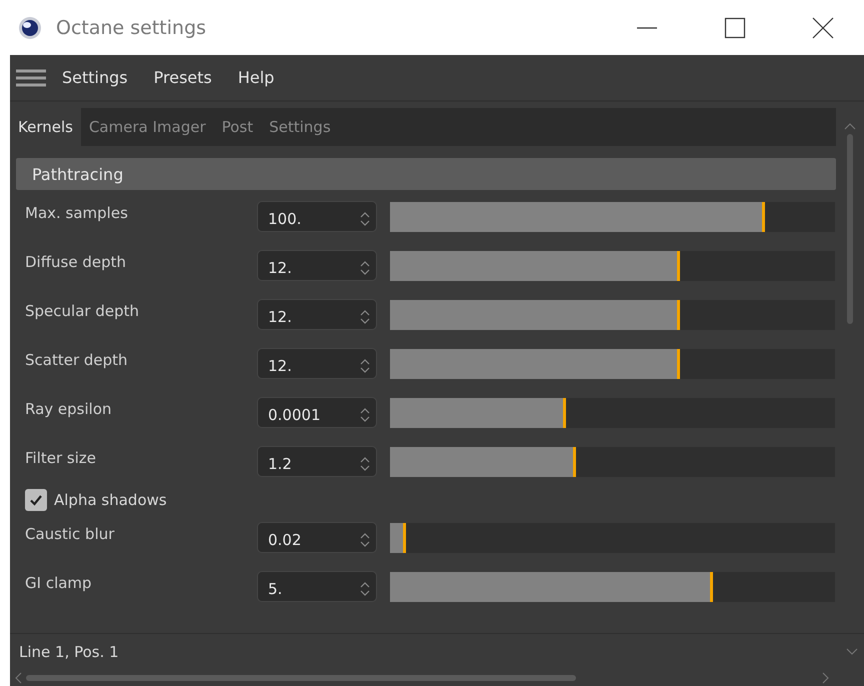  What do you see at coordinates (826, 678) in the screenshot?
I see `scroll-right-icon` at bounding box center [826, 678].